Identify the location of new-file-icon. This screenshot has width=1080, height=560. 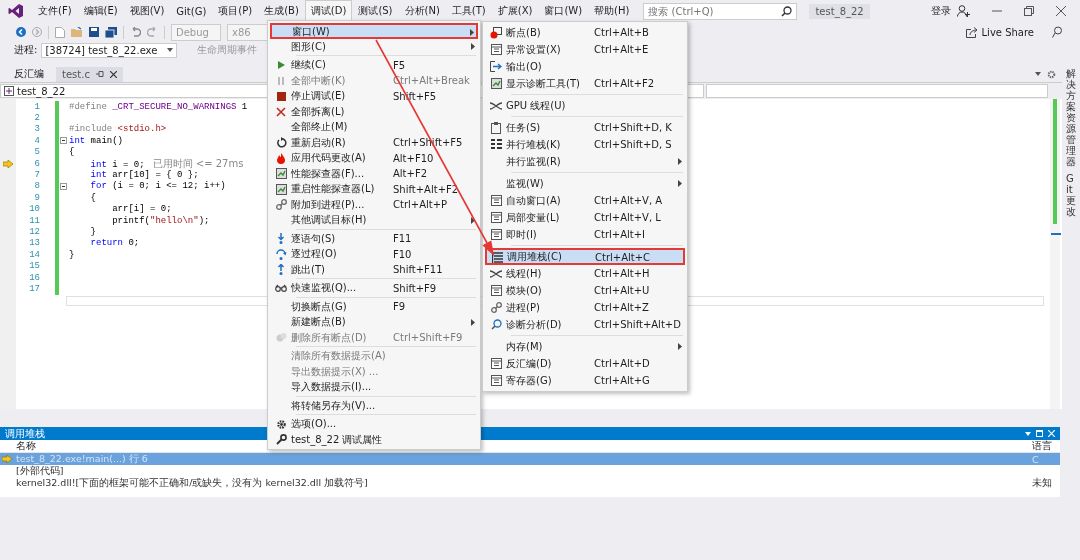
(60, 32).